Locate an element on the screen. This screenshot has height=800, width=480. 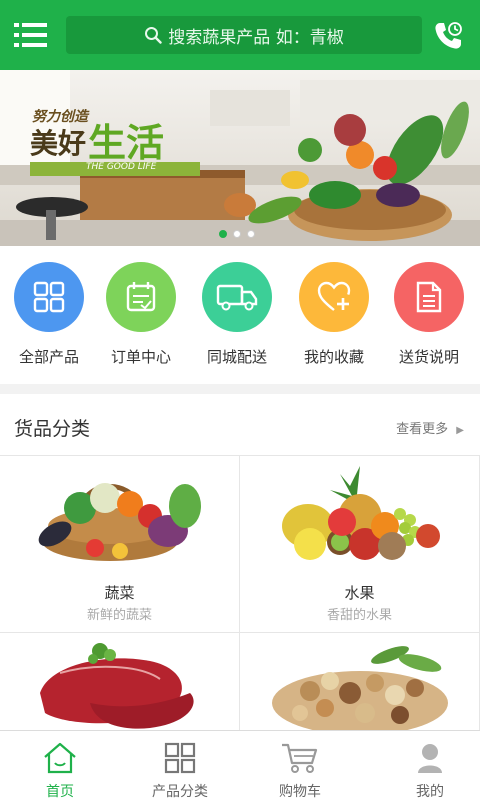
quick-delivery-info: 送货说明 is located at coordinates (429, 314).